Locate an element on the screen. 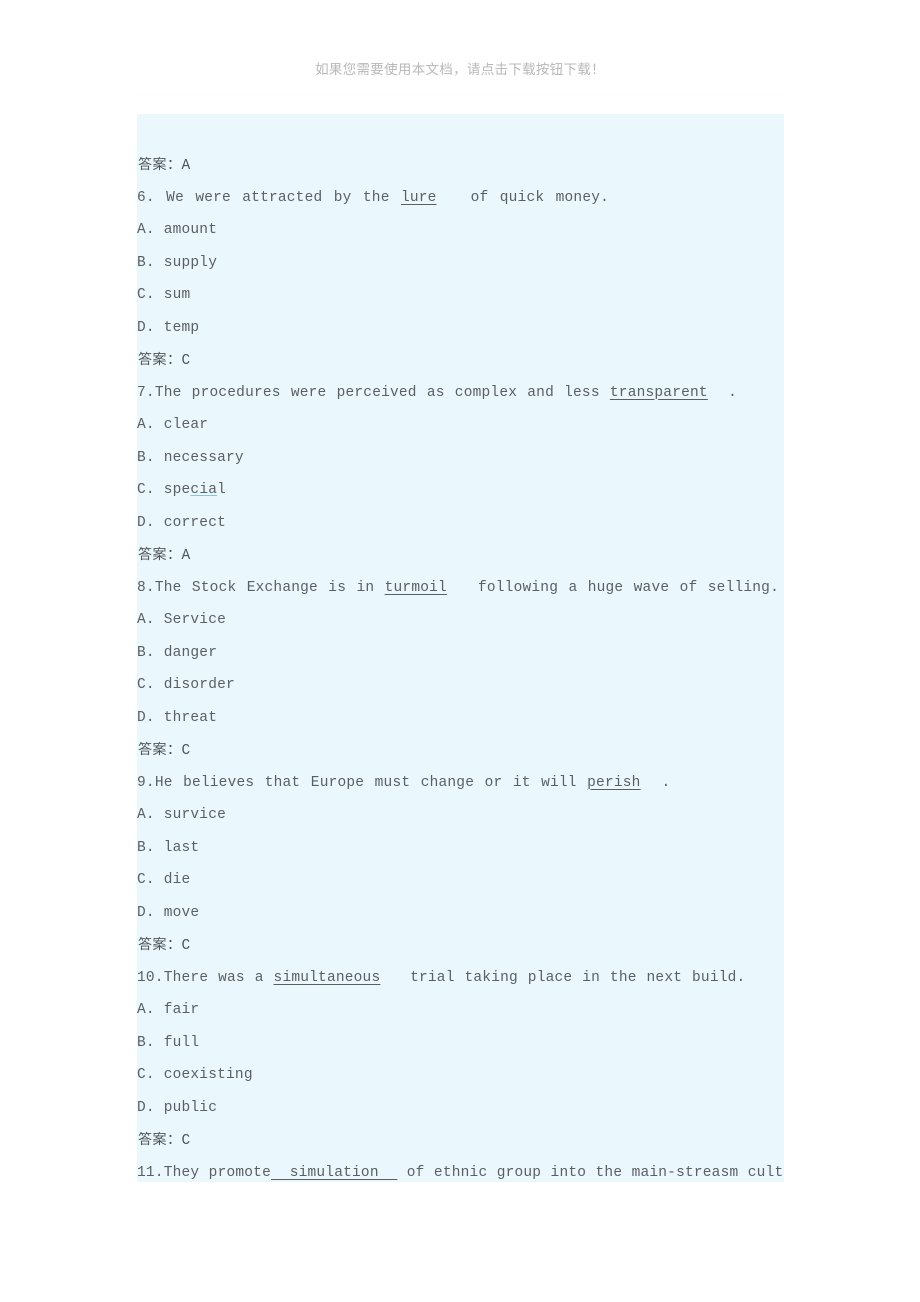 This screenshot has width=920, height=1302. option-text-prefix: C. spe is located at coordinates (164, 490).